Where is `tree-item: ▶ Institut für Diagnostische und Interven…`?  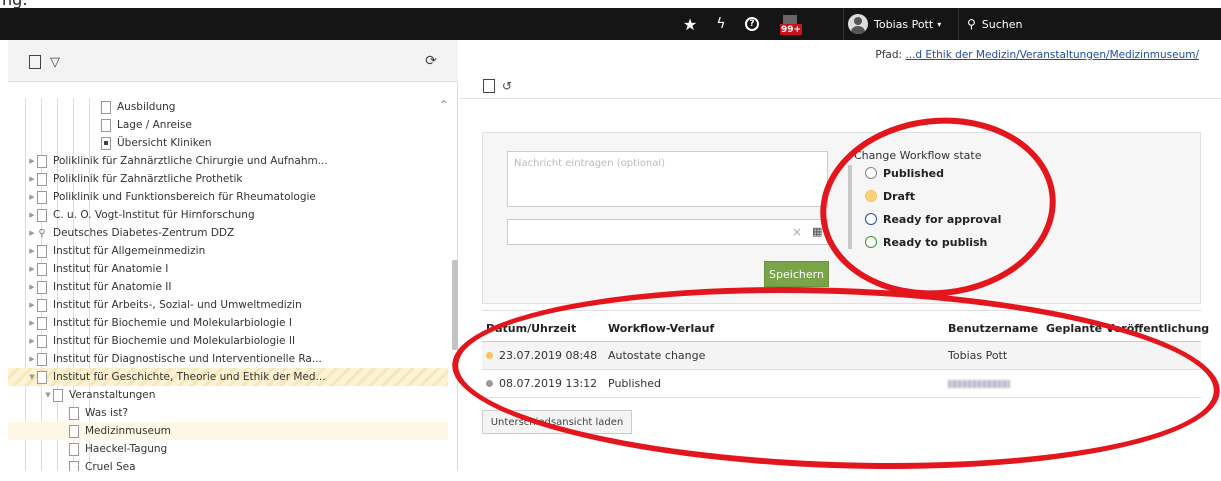 tree-item: ▶ Institut für Diagnostische und Interven… is located at coordinates (228, 359).